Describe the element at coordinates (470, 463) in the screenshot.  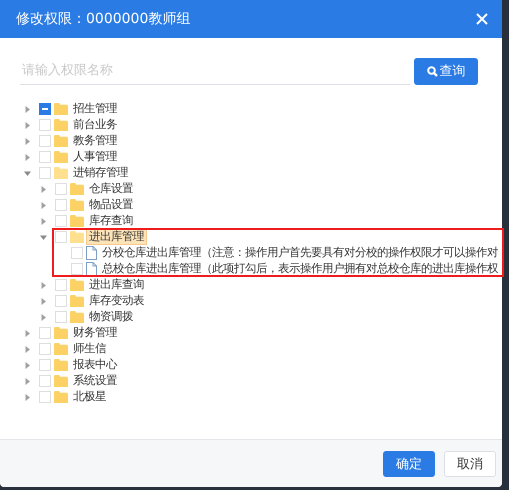
I see `cancel-button: 取消` at that location.